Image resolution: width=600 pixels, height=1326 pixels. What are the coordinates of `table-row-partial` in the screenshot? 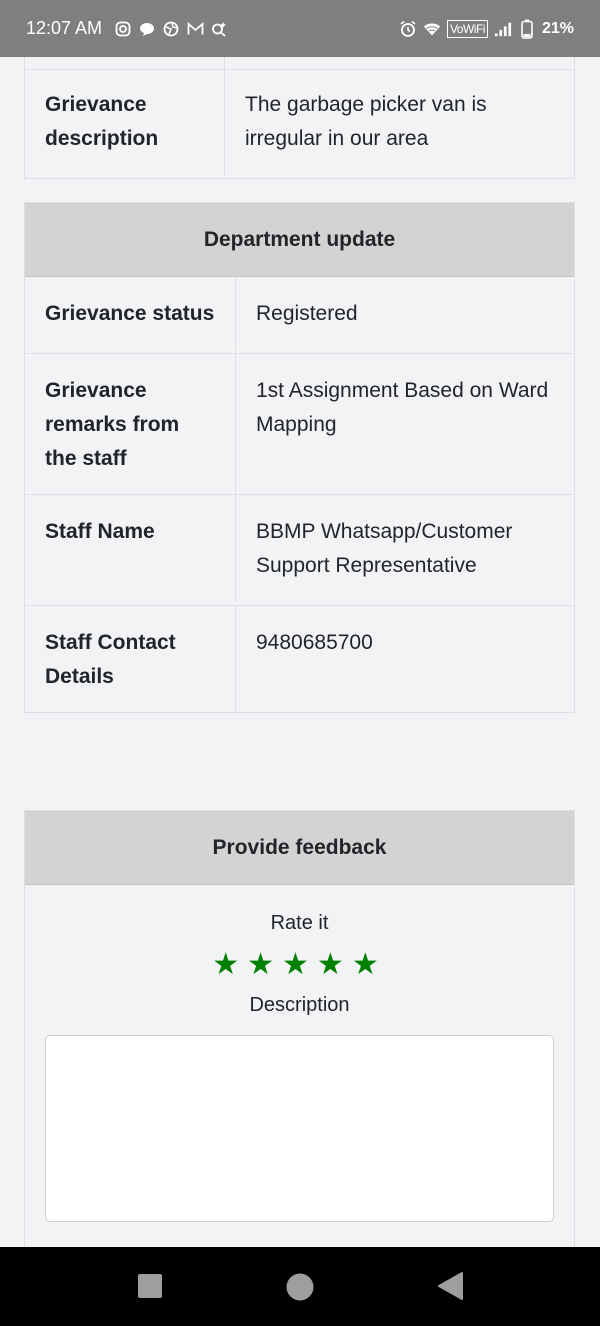 It's located at (299, 63).